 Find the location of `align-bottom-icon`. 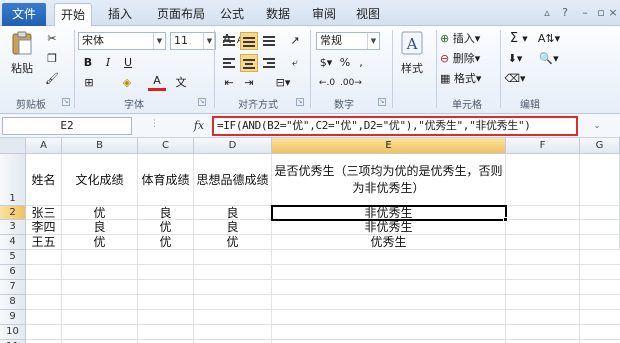

align-bottom-icon is located at coordinates (269, 41).